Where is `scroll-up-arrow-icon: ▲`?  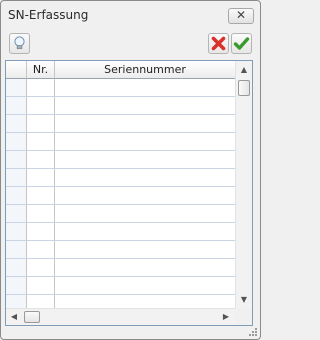
scroll-up-arrow-icon: ▲ is located at coordinates (244, 69).